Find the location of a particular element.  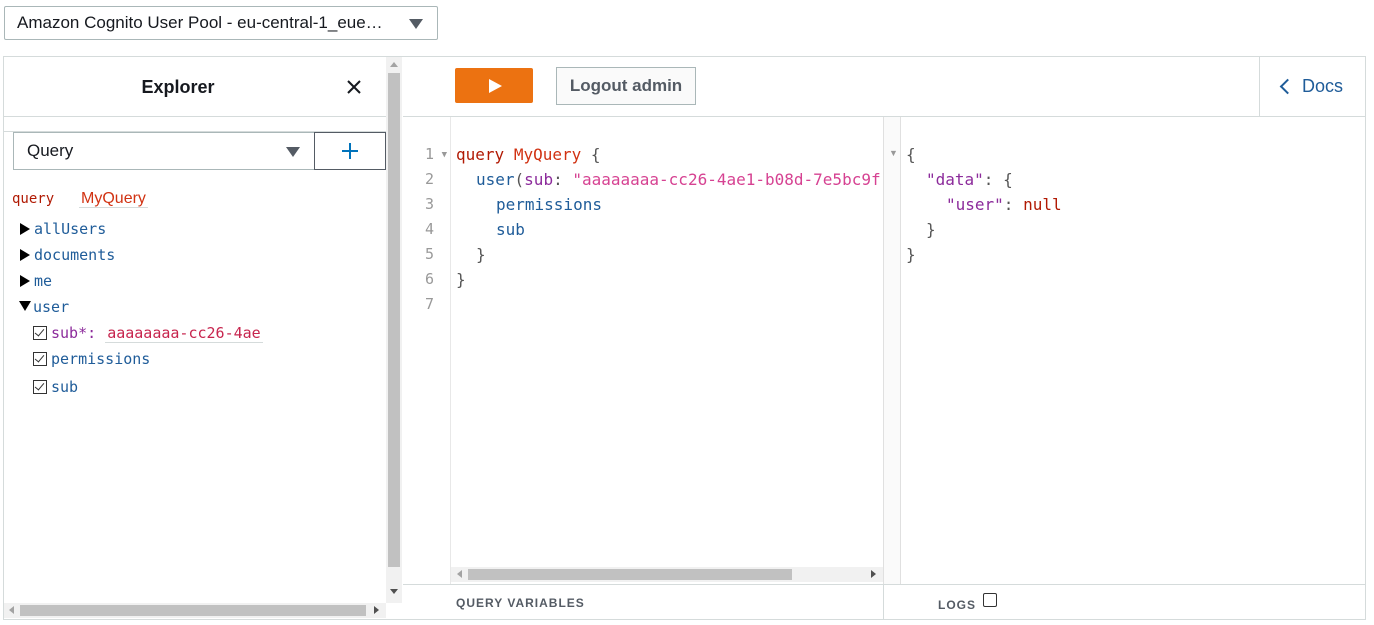

collapse-arrow-icon is located at coordinates (25, 306).